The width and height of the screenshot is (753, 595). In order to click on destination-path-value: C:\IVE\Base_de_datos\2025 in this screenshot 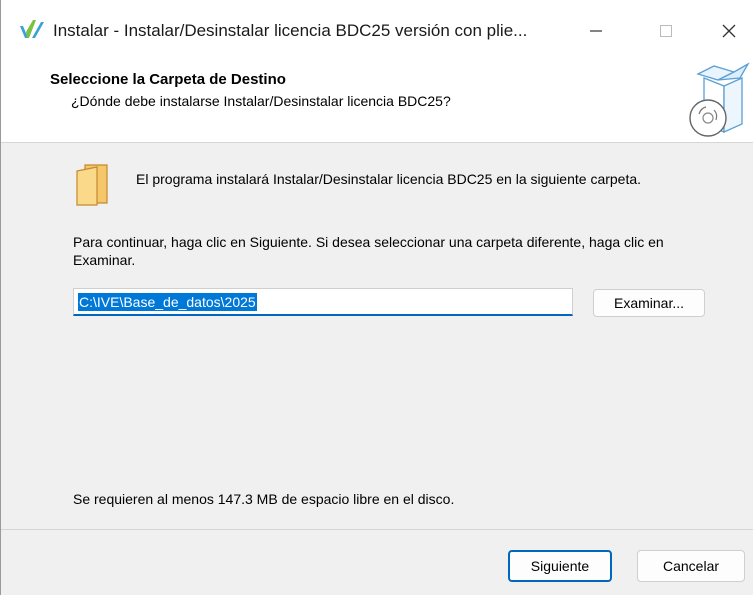, I will do `click(167, 301)`.